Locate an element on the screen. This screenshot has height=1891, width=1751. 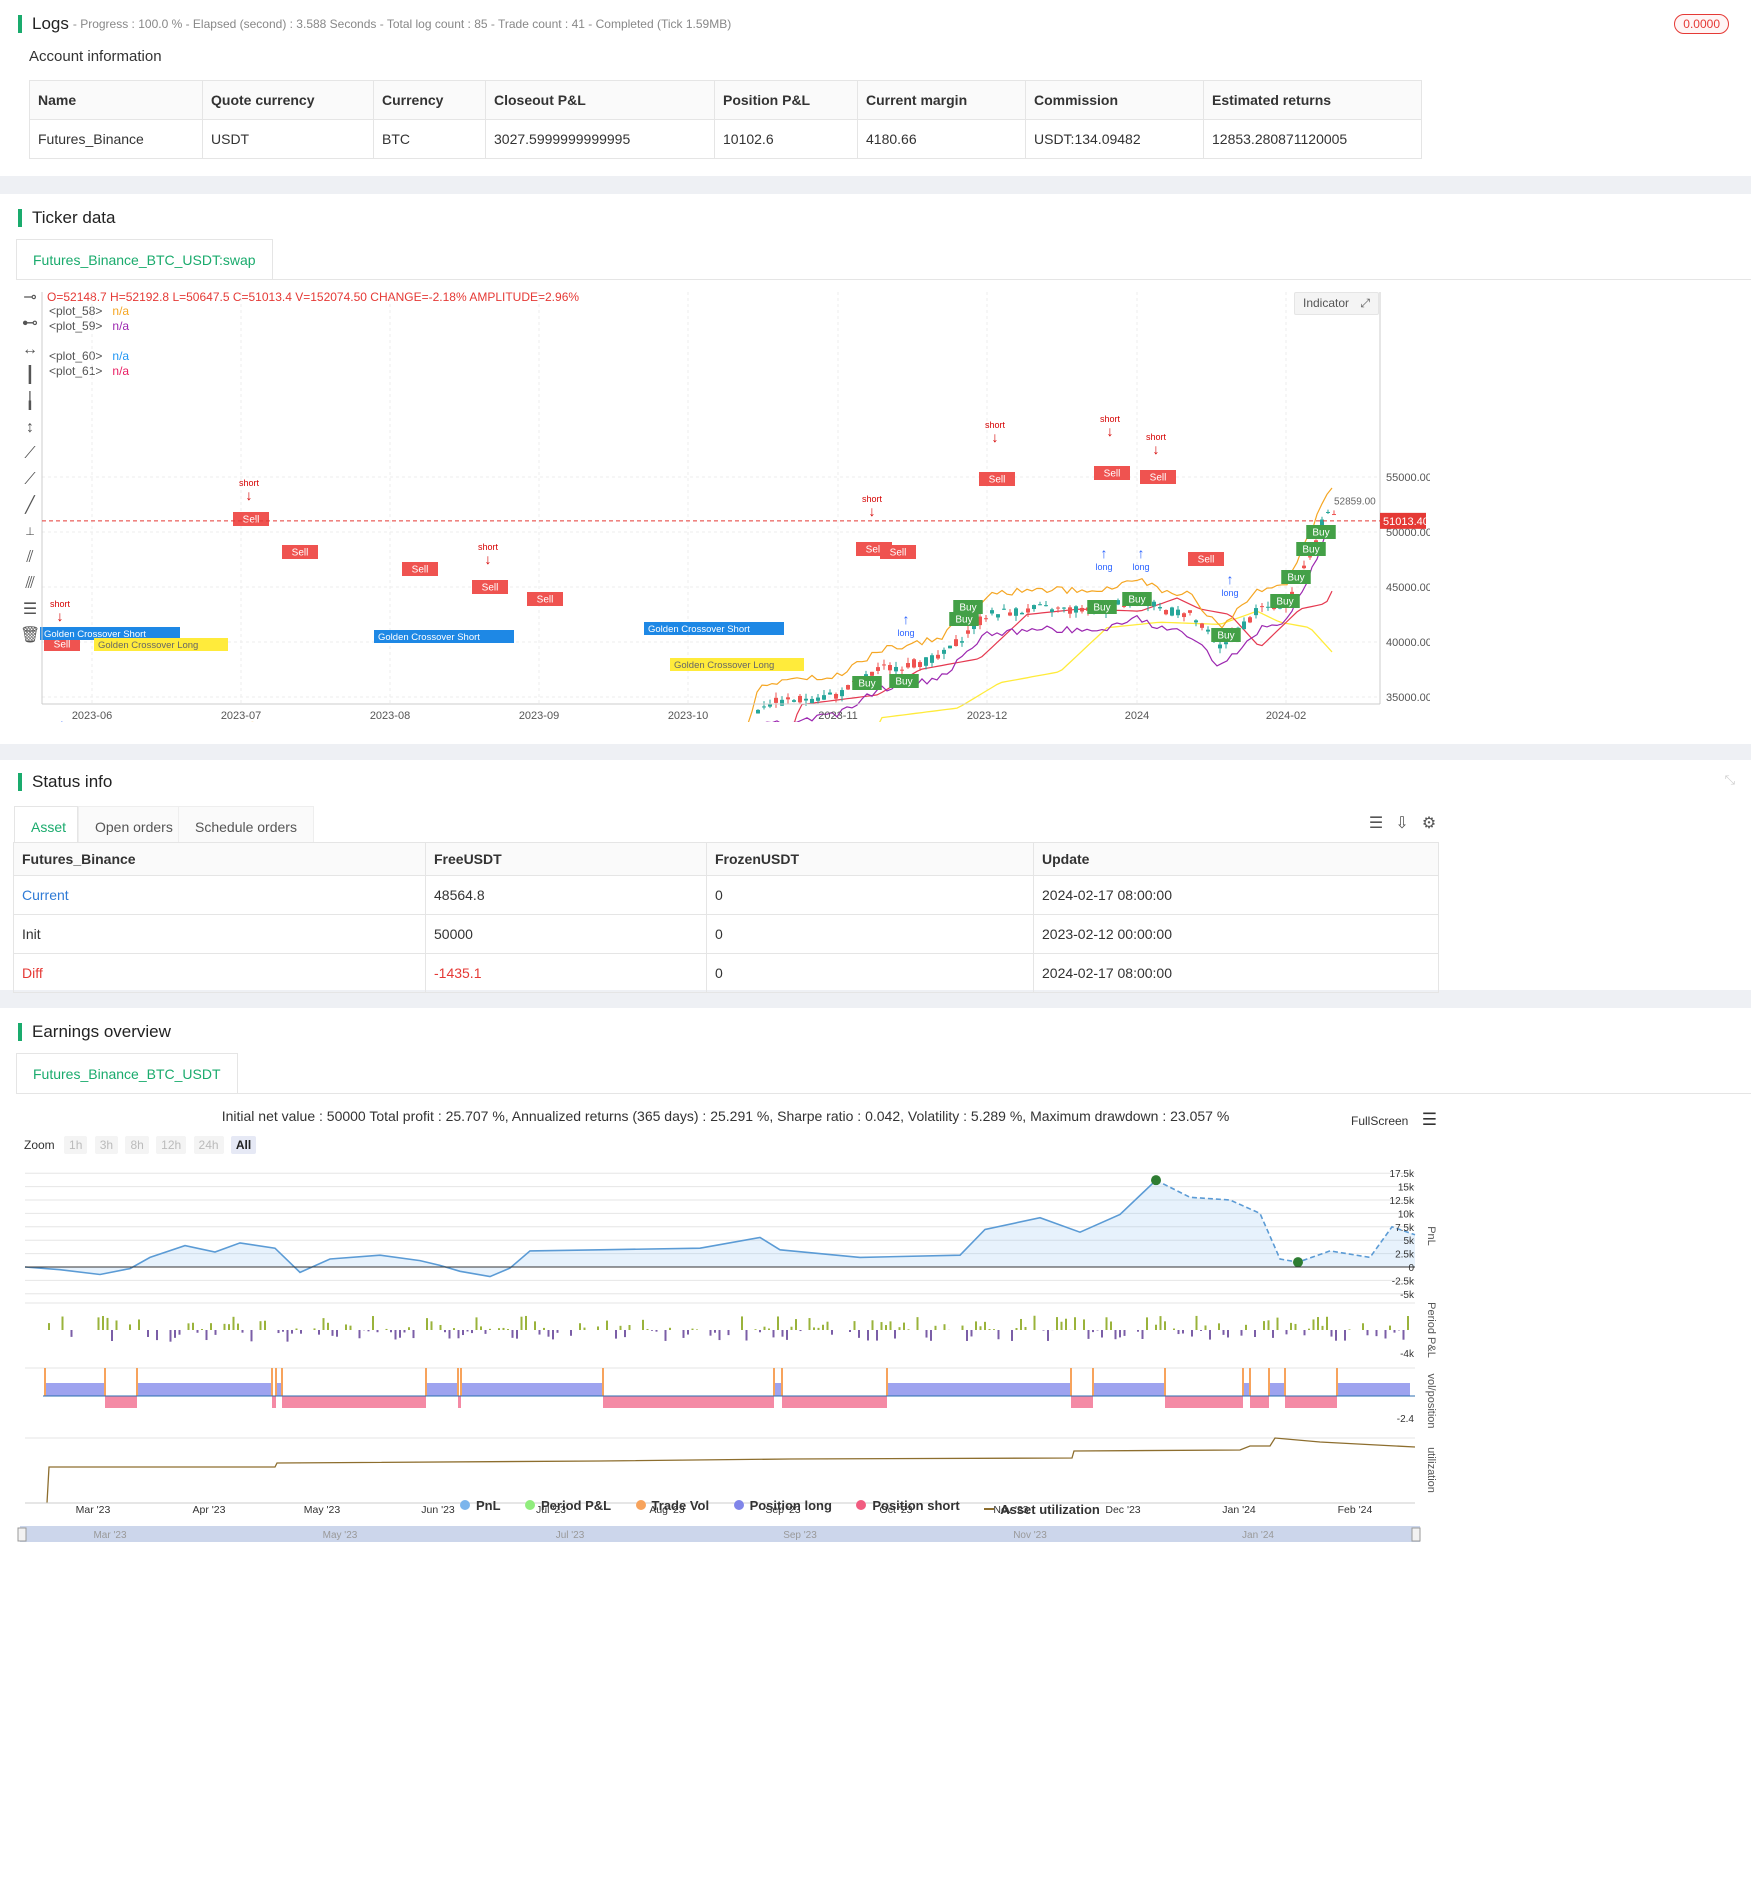
legend-trade-vol: Trade Vol is located at coordinates (672, 1505).